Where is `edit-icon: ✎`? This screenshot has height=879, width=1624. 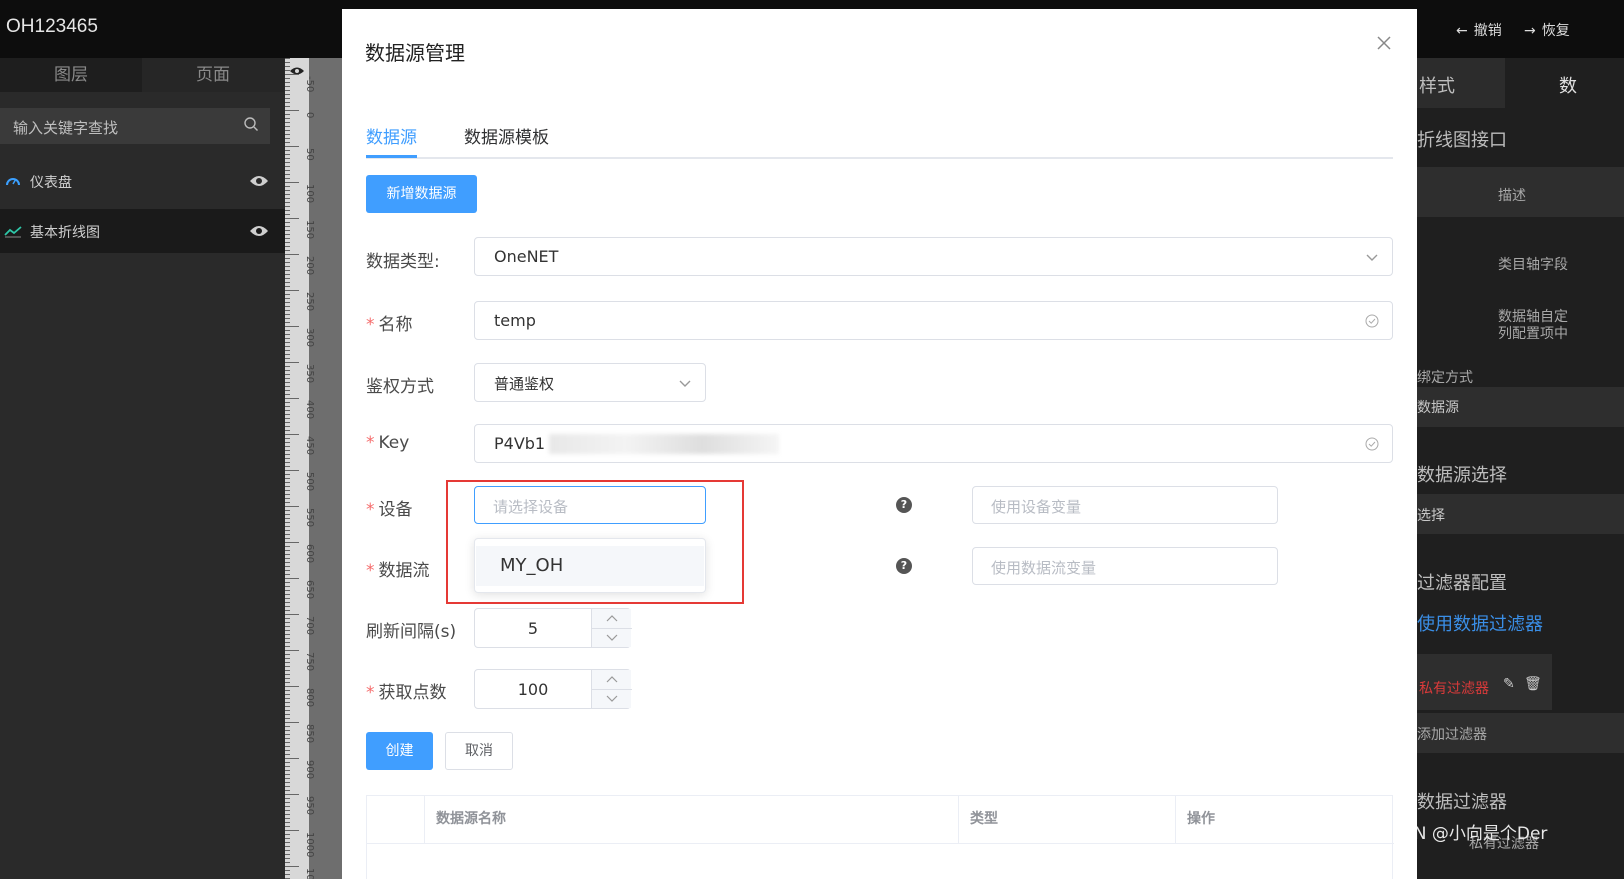 edit-icon: ✎ is located at coordinates (1509, 684).